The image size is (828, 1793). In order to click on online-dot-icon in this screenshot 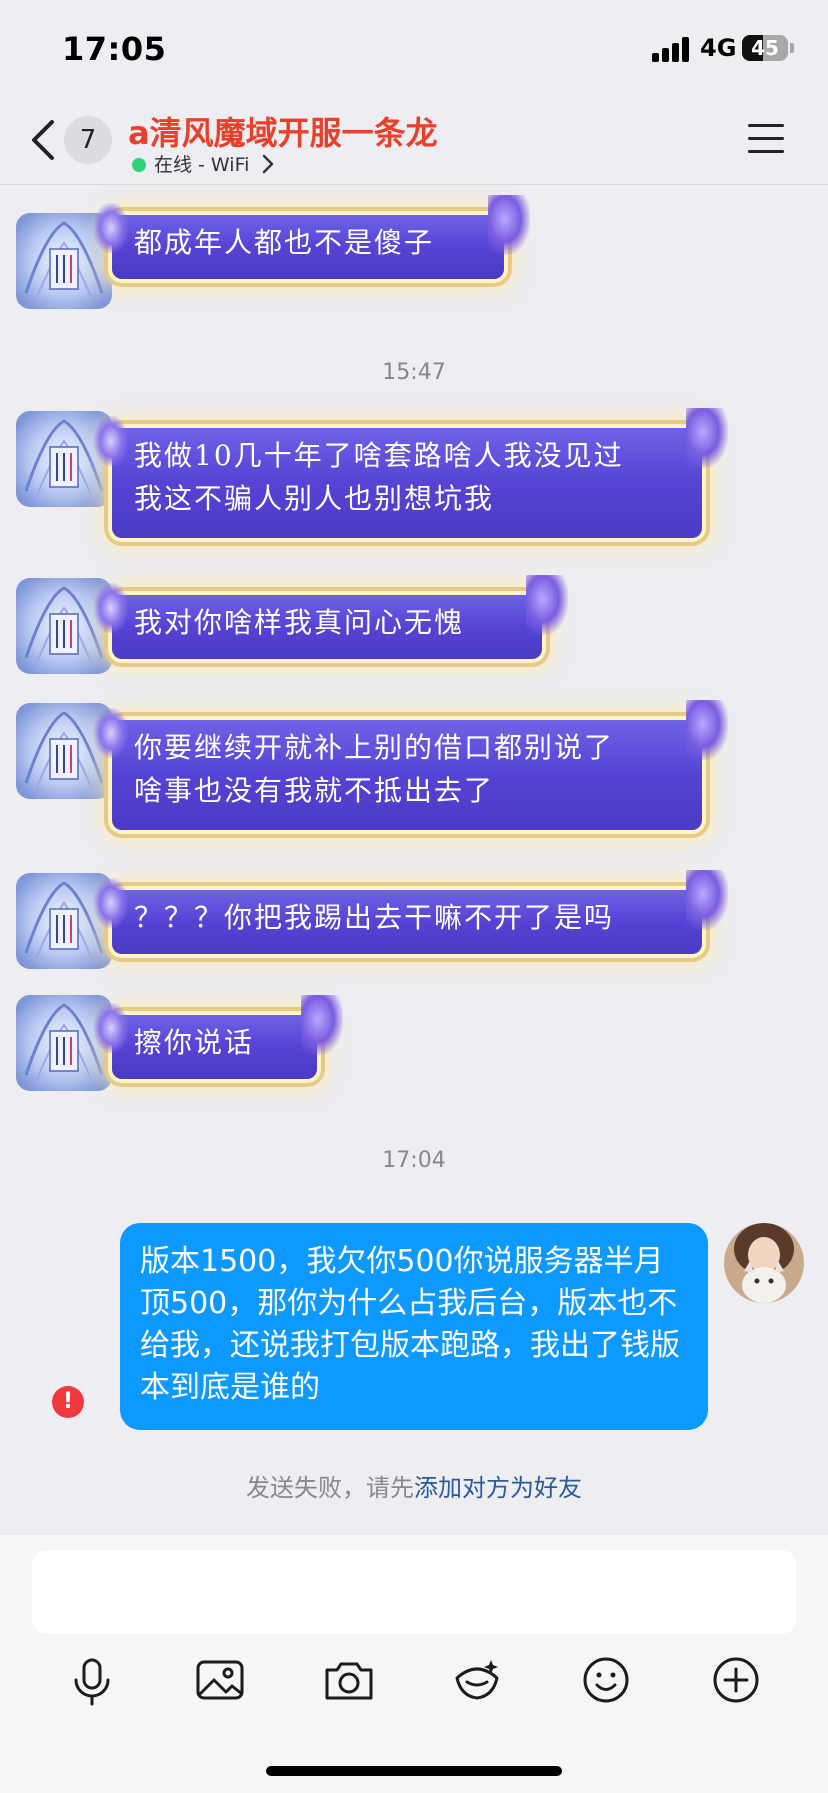, I will do `click(139, 165)`.